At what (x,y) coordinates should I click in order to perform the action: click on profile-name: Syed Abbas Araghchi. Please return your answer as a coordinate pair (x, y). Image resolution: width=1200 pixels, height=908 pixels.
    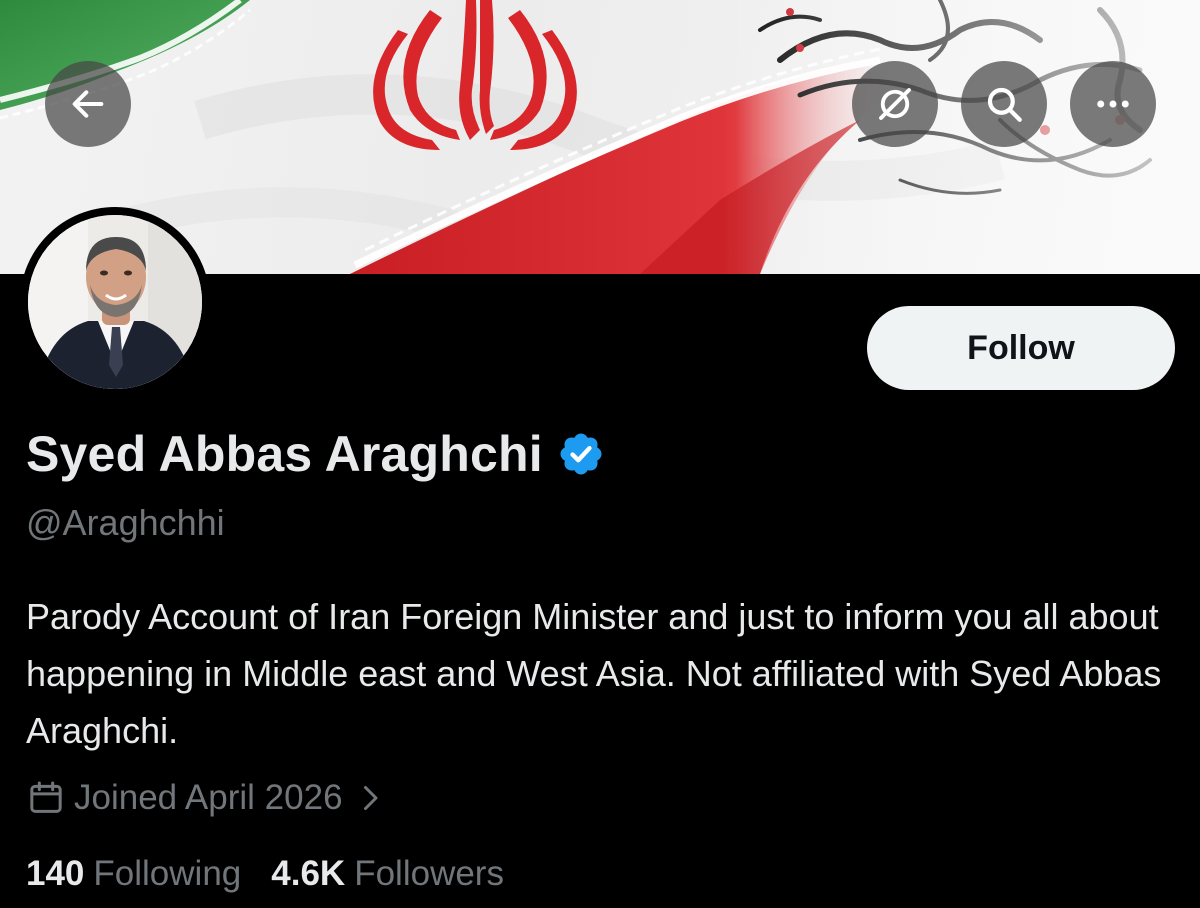
    Looking at the image, I should click on (284, 454).